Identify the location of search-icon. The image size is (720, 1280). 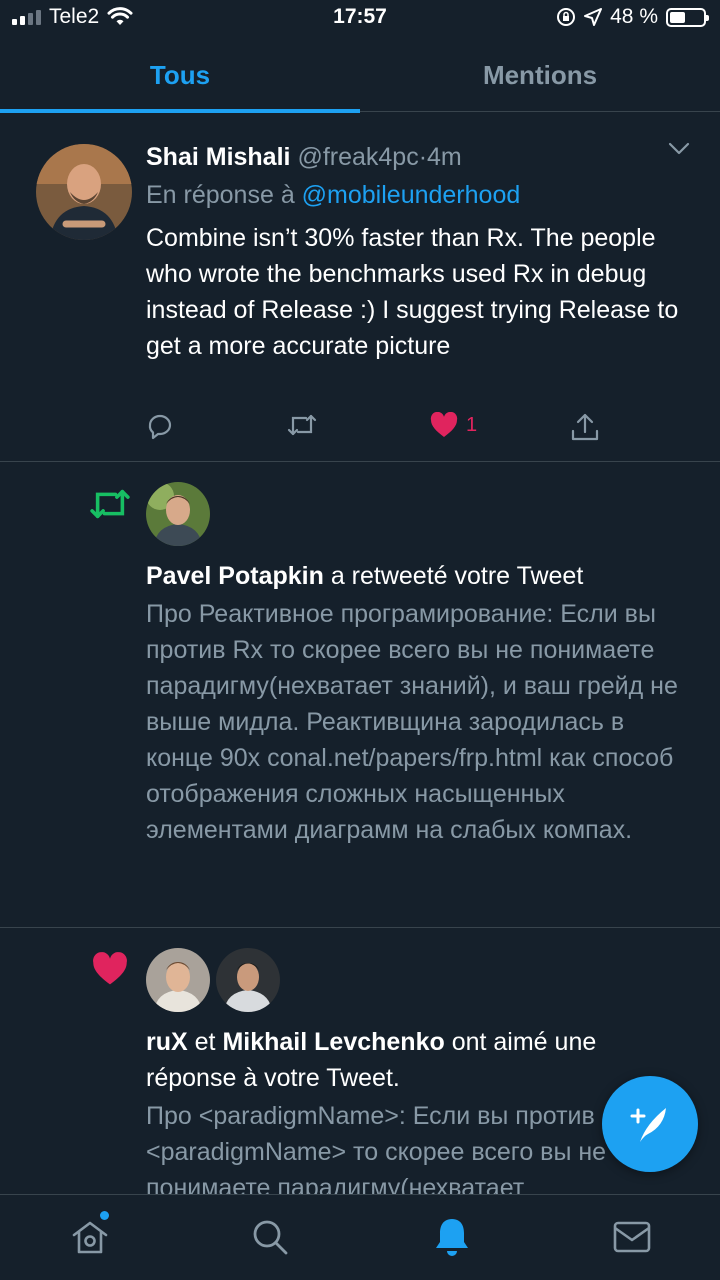
(270, 1237).